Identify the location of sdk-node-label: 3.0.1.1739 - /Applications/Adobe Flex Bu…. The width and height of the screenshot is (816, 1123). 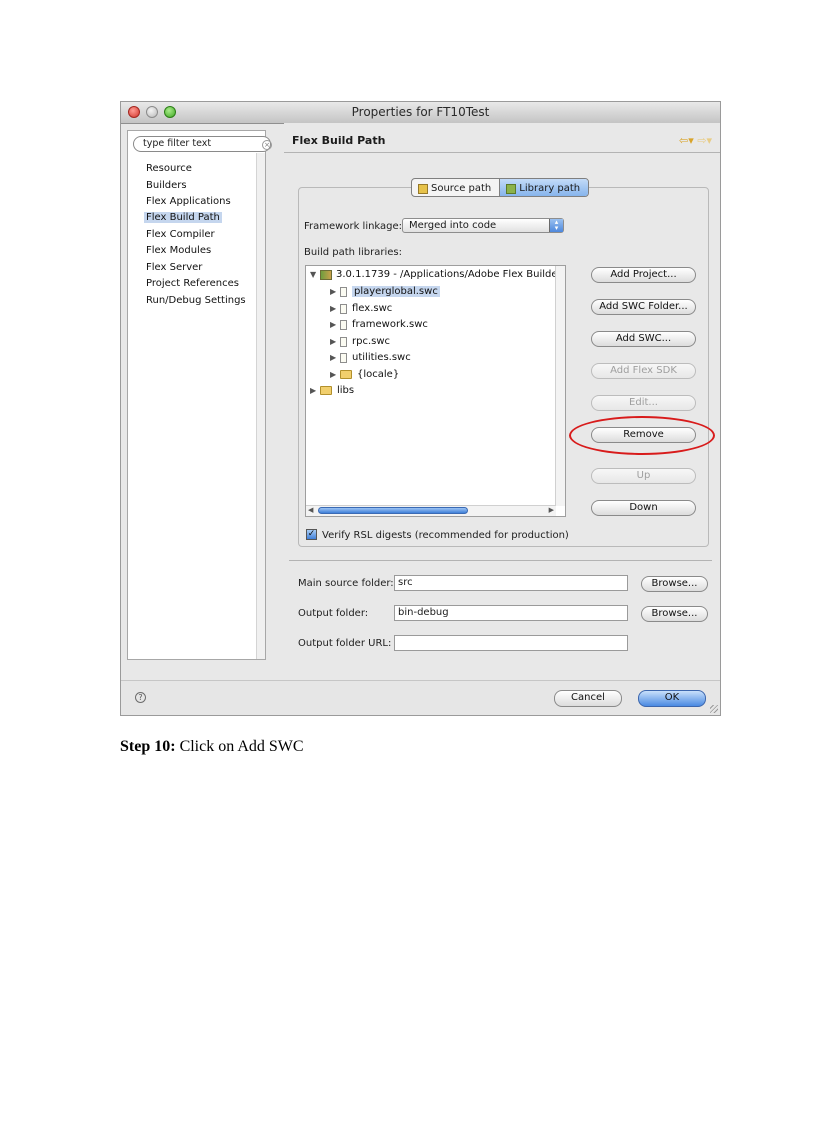
(451, 274).